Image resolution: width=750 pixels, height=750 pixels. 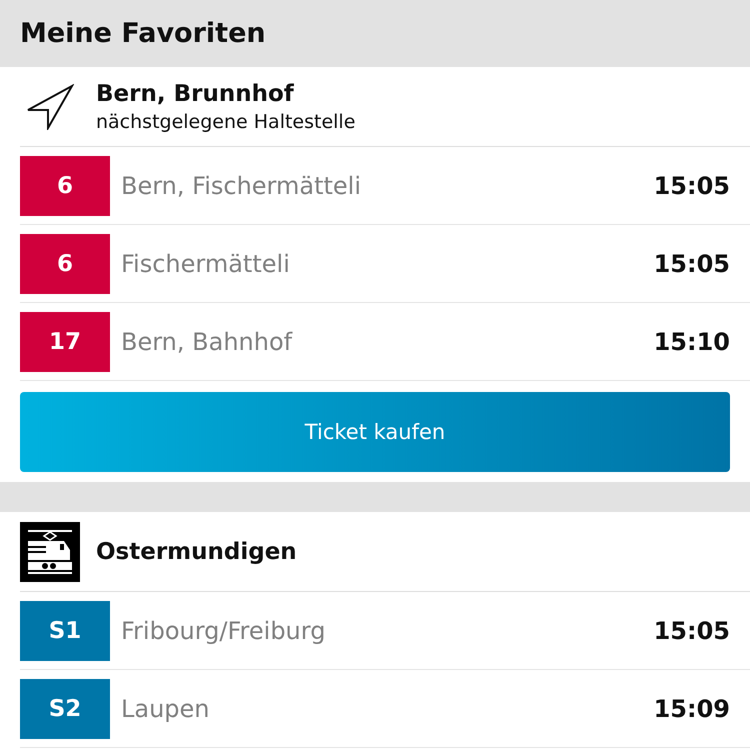 I want to click on departure-time: 15:09, so click(x=692, y=708).